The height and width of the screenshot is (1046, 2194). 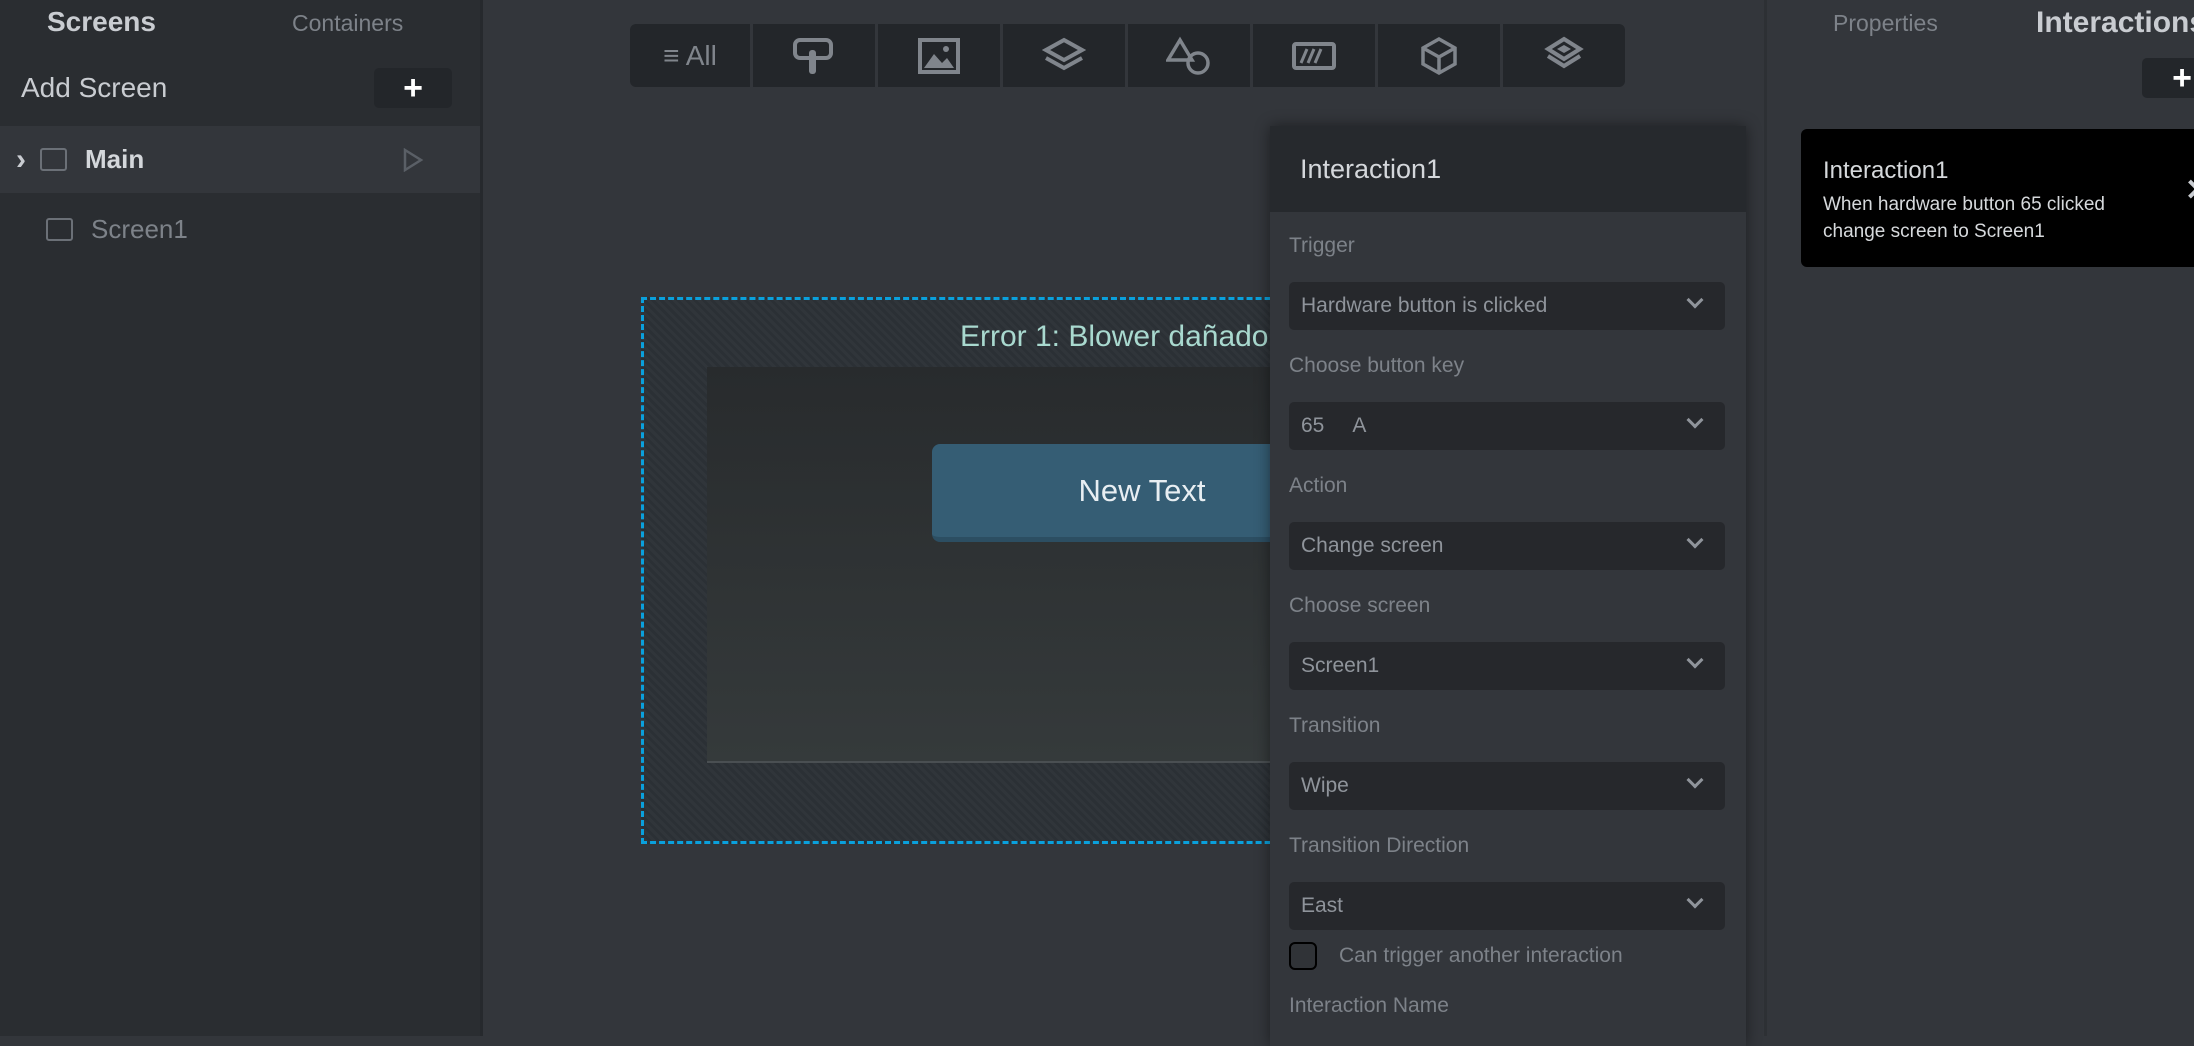 I want to click on action-select: Change screen, so click(x=1507, y=546).